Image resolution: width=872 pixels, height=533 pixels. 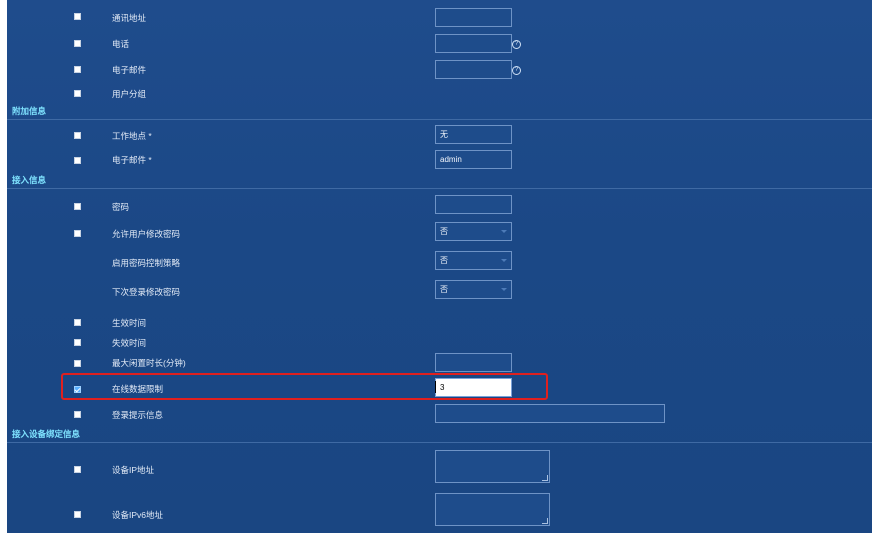 I want to click on form-row-allow-change: 允许用户修改密码 否, so click(x=439, y=233).